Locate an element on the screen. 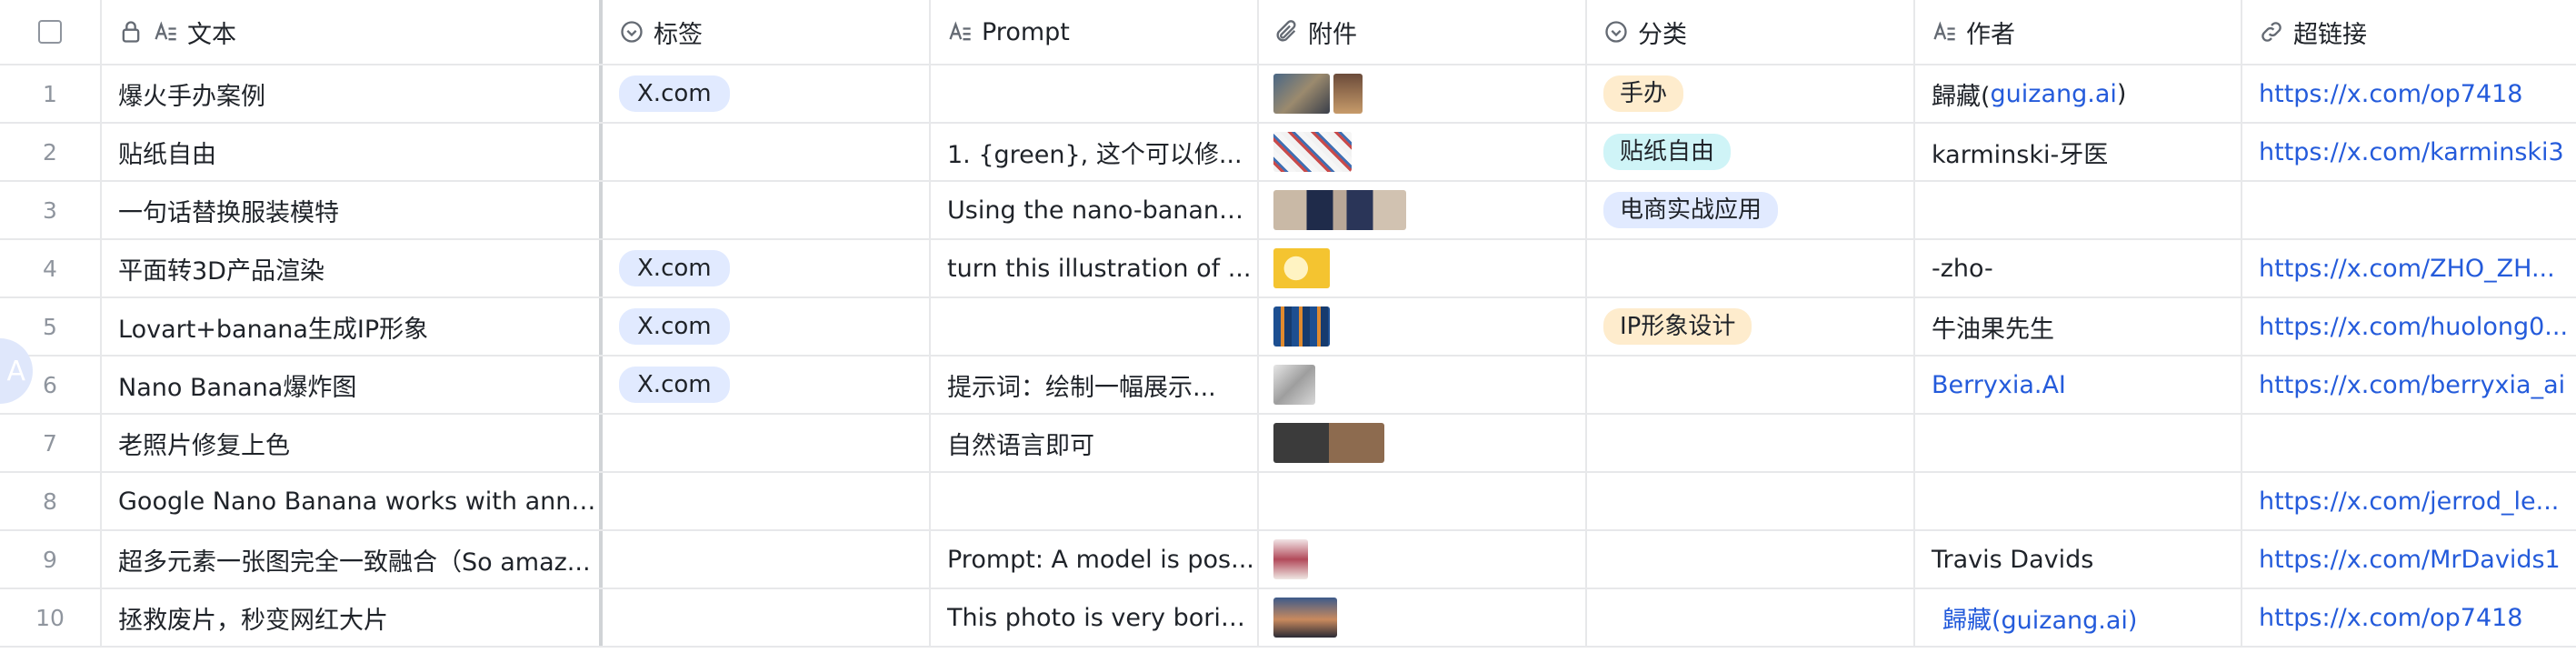  column-header-category: 分类 is located at coordinates (1751, 32).